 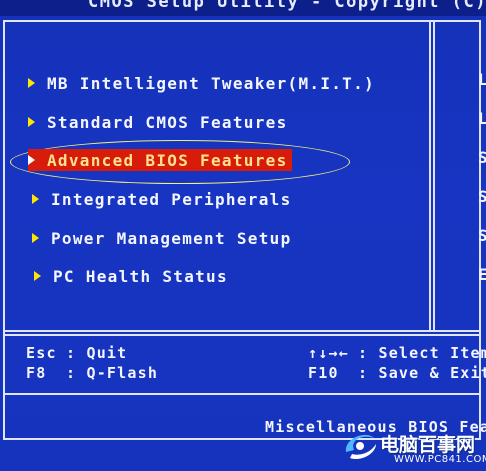 I want to click on menu-item-power-management: Power Management Setup, so click(x=162, y=238).